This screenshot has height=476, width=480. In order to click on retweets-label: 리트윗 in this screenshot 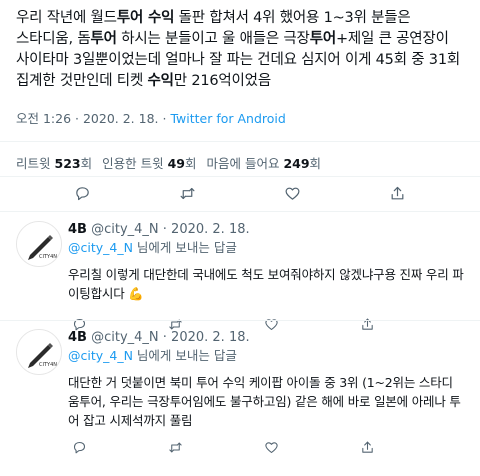, I will do `click(33, 163)`.